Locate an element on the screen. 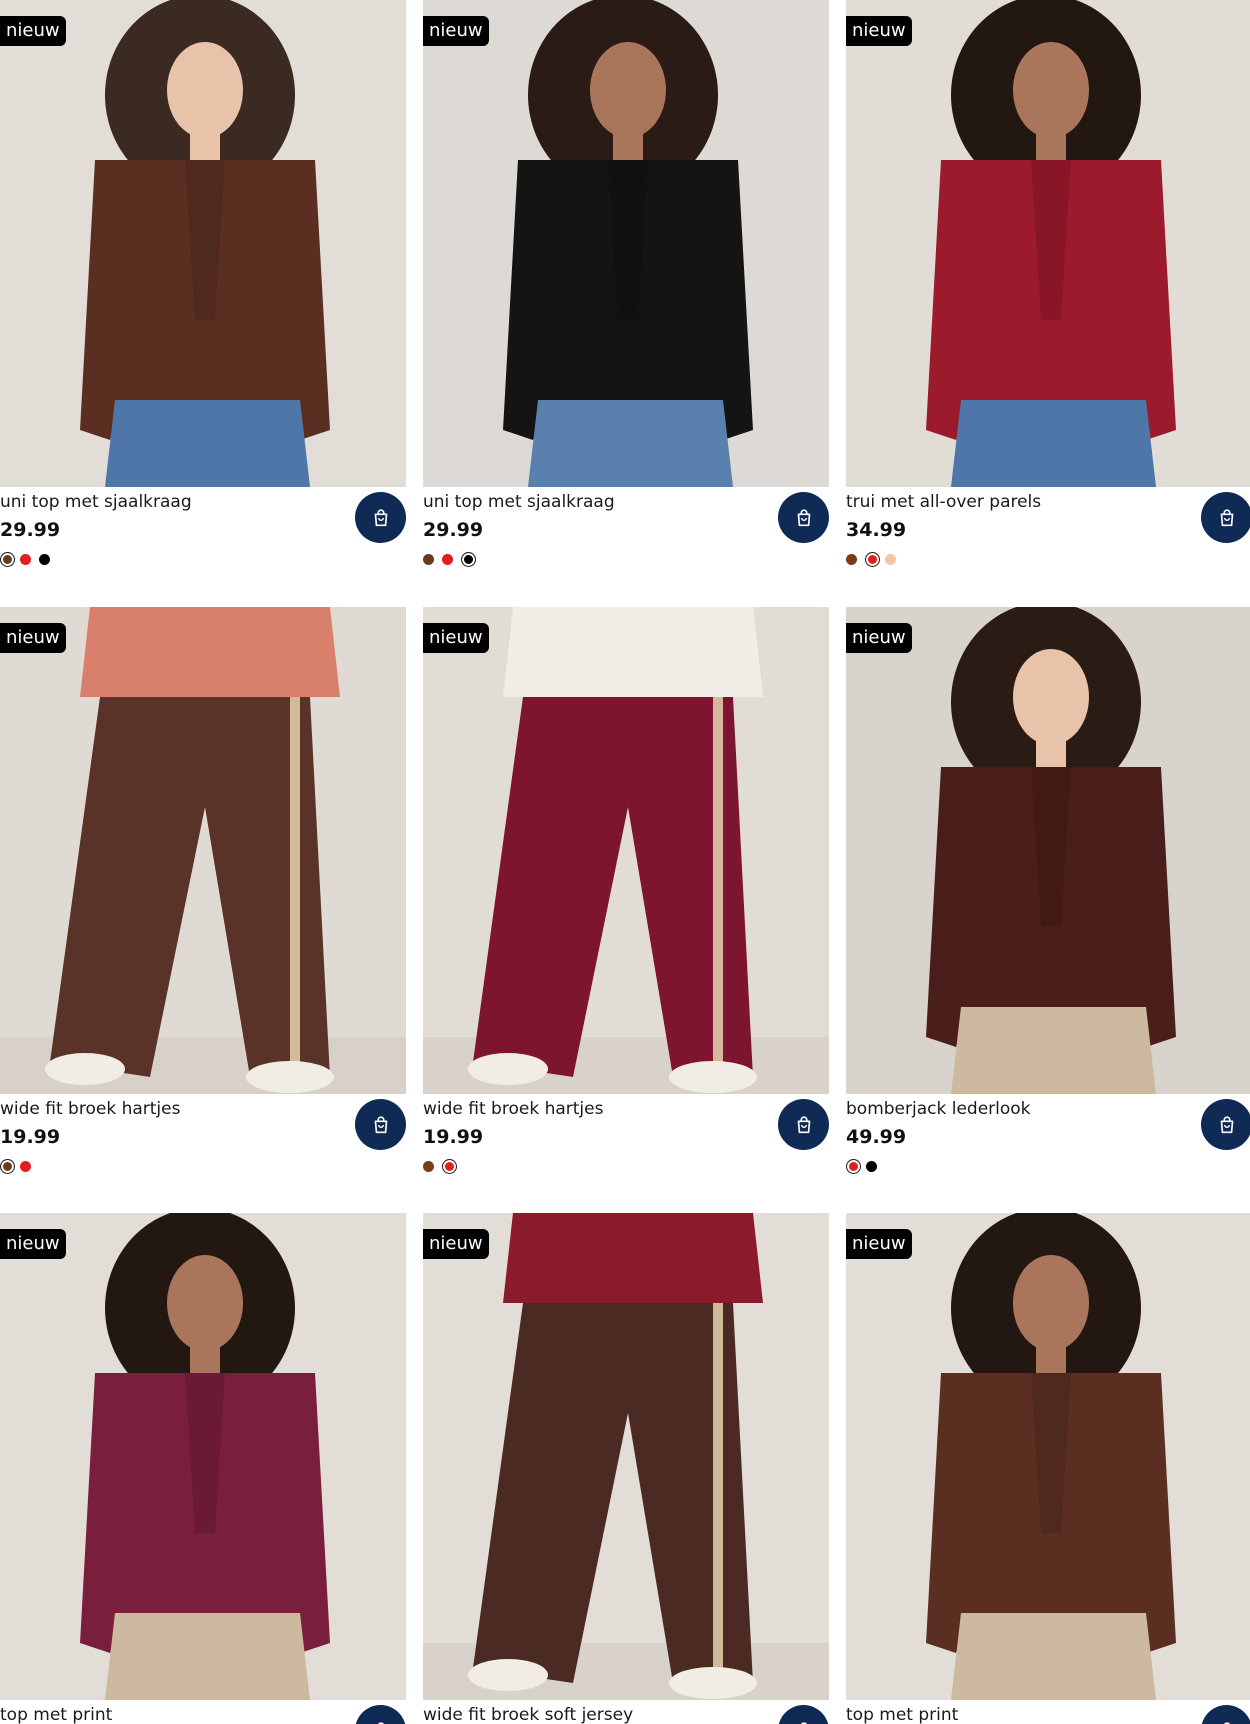 The width and height of the screenshot is (1250, 1724). product-card: nieuw bomberjack lederlook 49.99 is located at coordinates (1048, 897).